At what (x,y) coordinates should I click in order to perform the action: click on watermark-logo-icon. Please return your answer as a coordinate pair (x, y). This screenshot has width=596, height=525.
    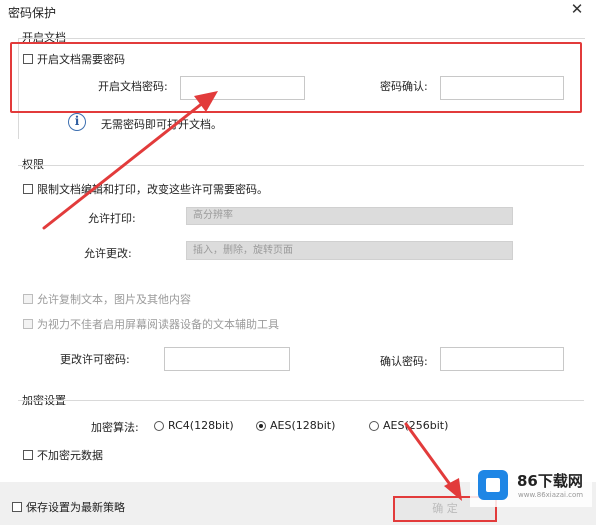
    Looking at the image, I should click on (493, 485).